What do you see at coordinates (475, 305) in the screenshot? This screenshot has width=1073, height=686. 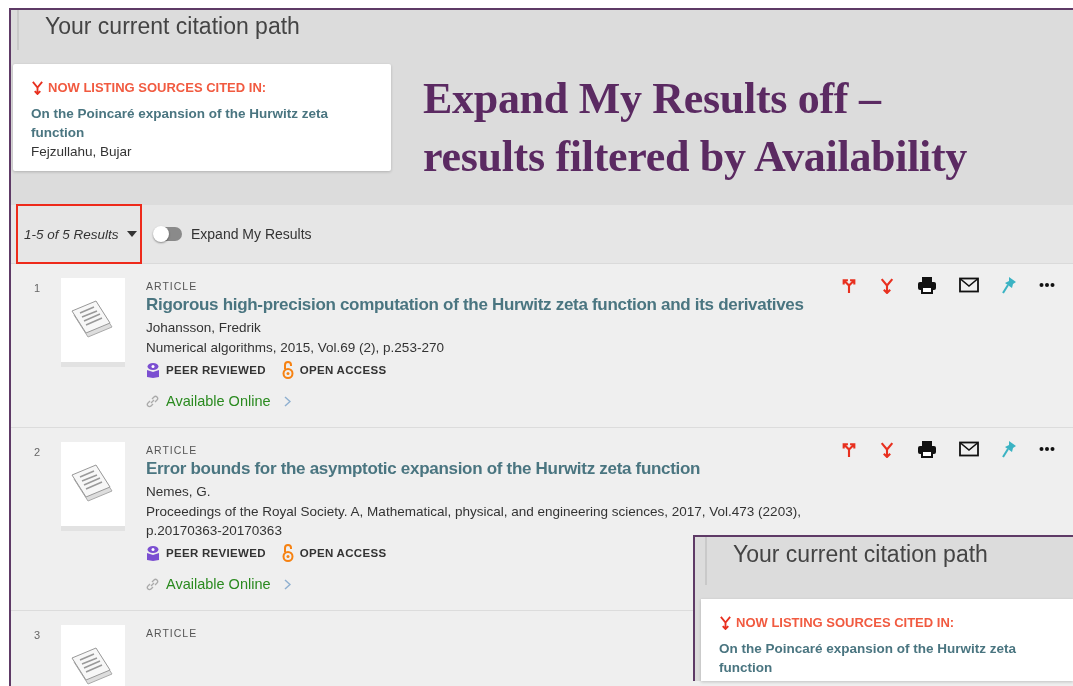 I see `result-title-link: Rigorous high-precision computation of the Hurwitz zeta function and its derivatives` at bounding box center [475, 305].